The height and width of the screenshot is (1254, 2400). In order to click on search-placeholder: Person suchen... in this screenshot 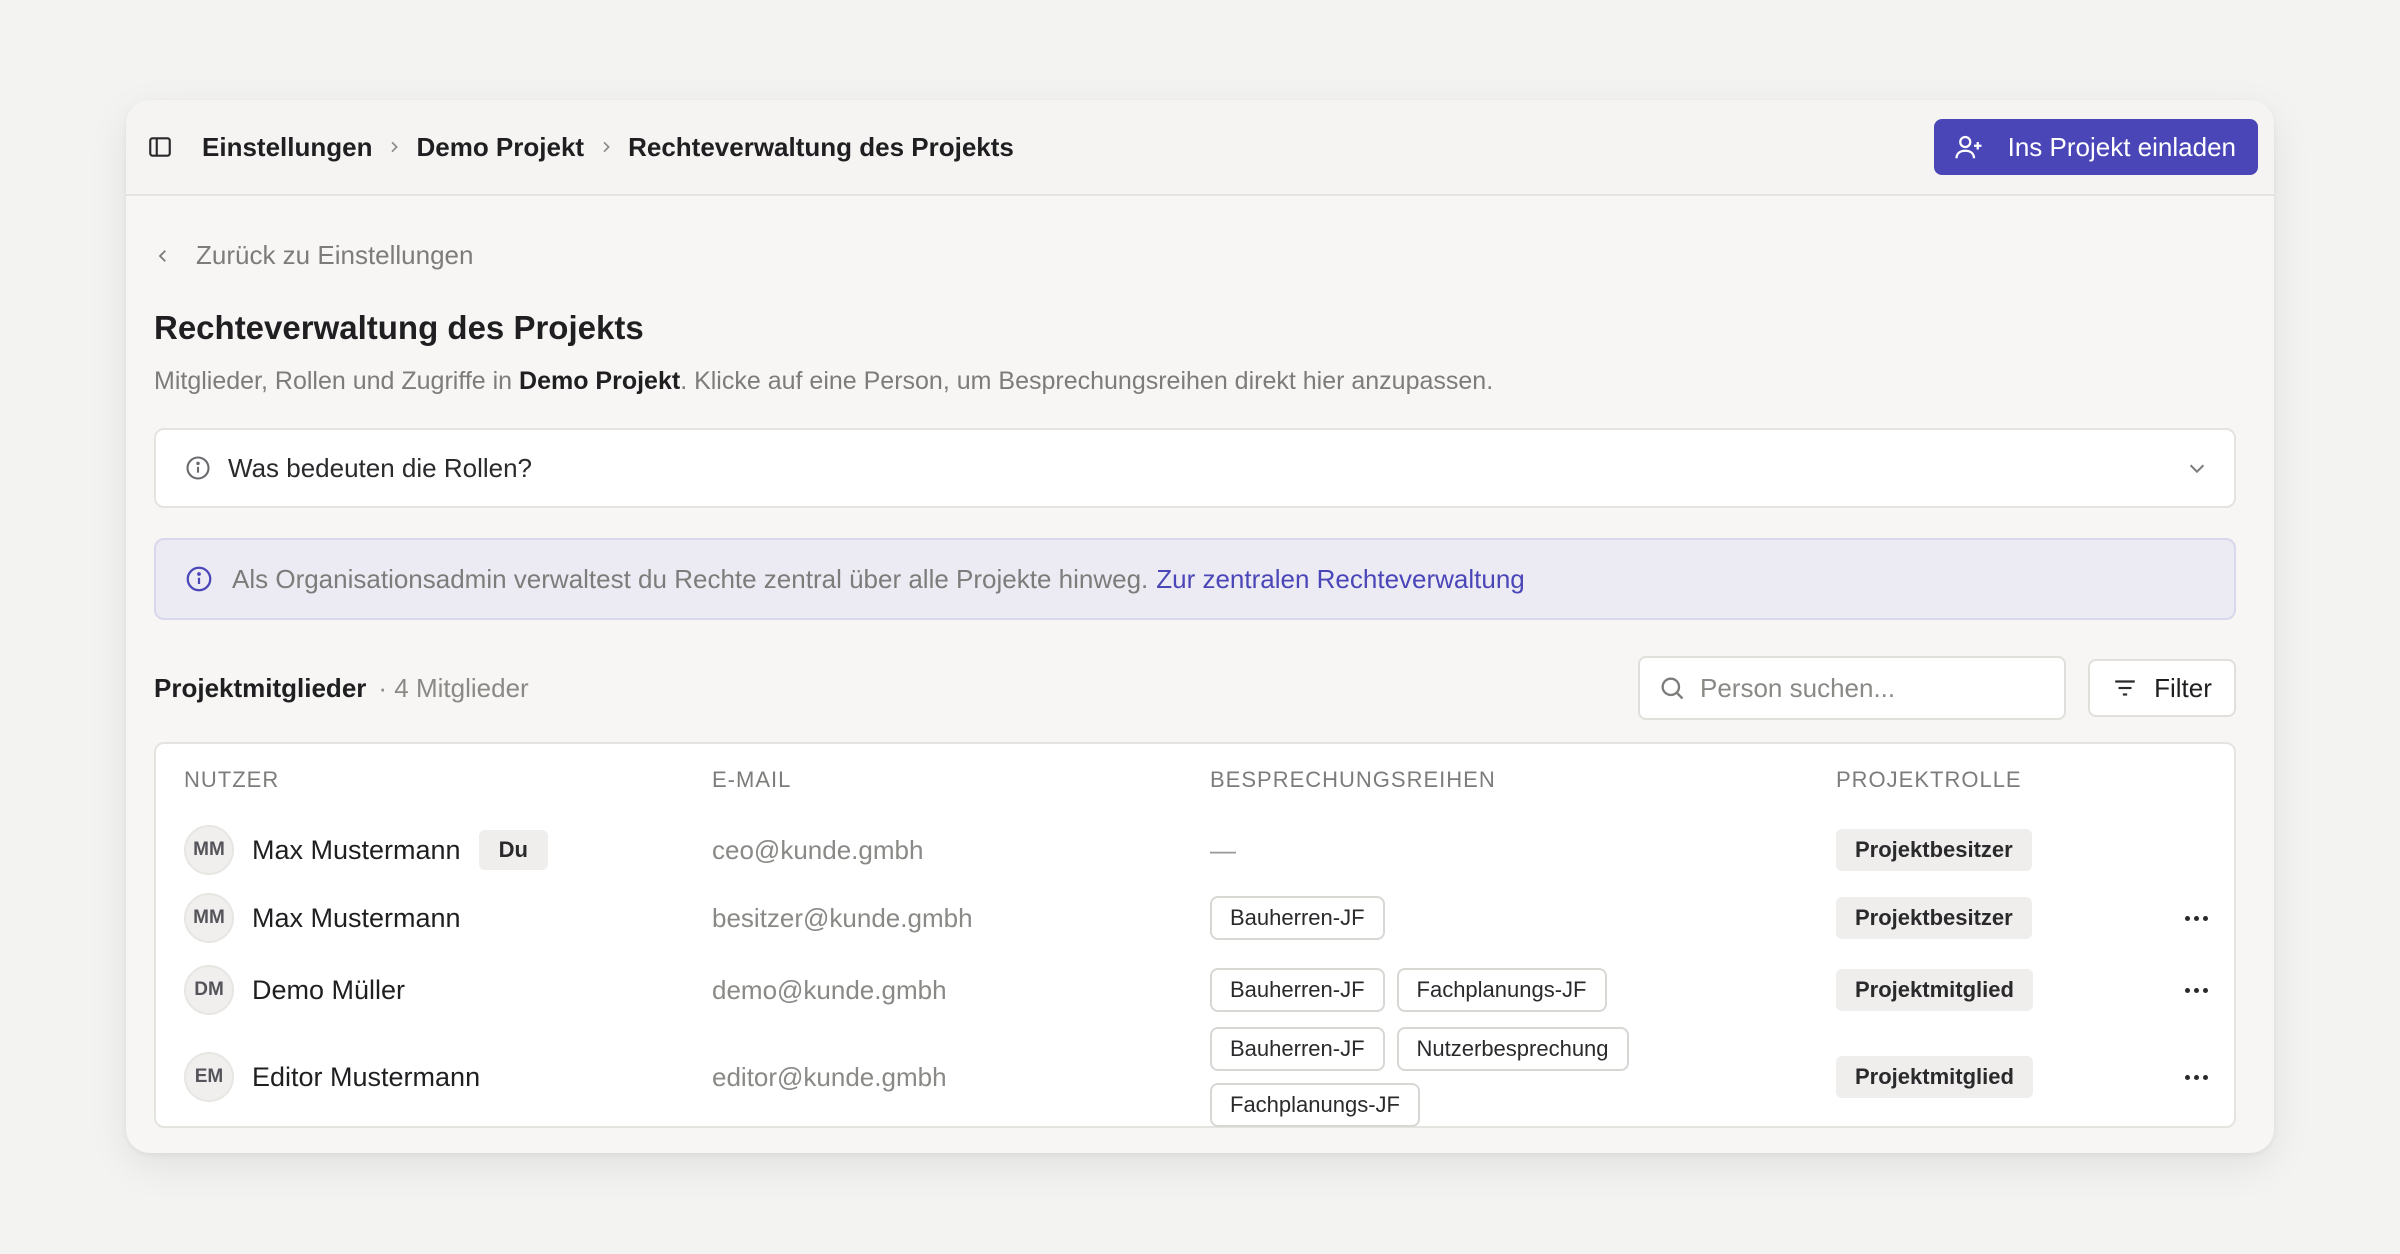, I will do `click(1798, 687)`.